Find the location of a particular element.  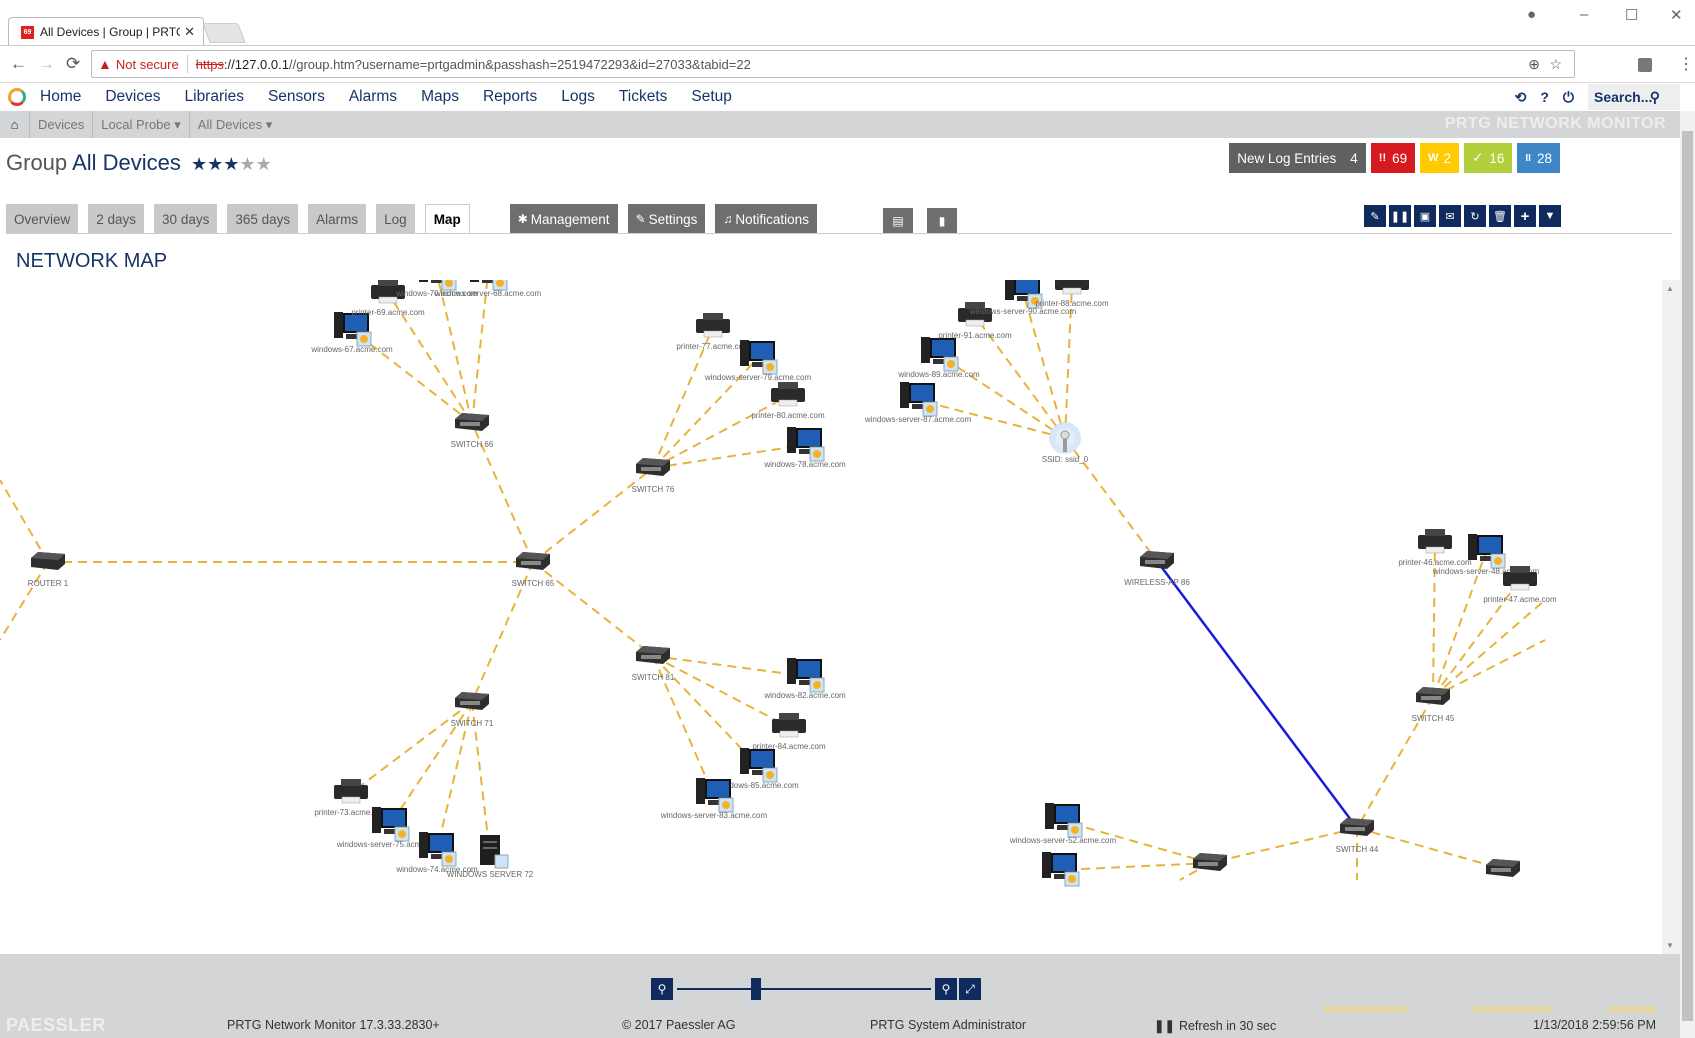

profile-icon: ● is located at coordinates (1531, 14).